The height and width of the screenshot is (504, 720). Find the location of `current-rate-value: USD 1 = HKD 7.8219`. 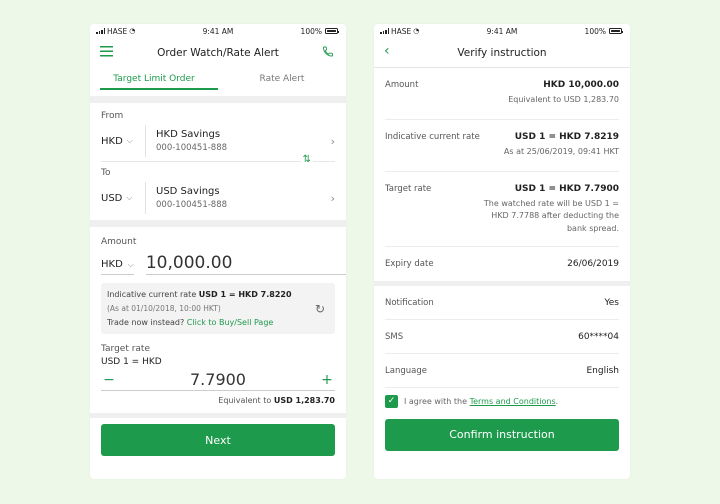

current-rate-value: USD 1 = HKD 7.8219 is located at coordinates (566, 136).